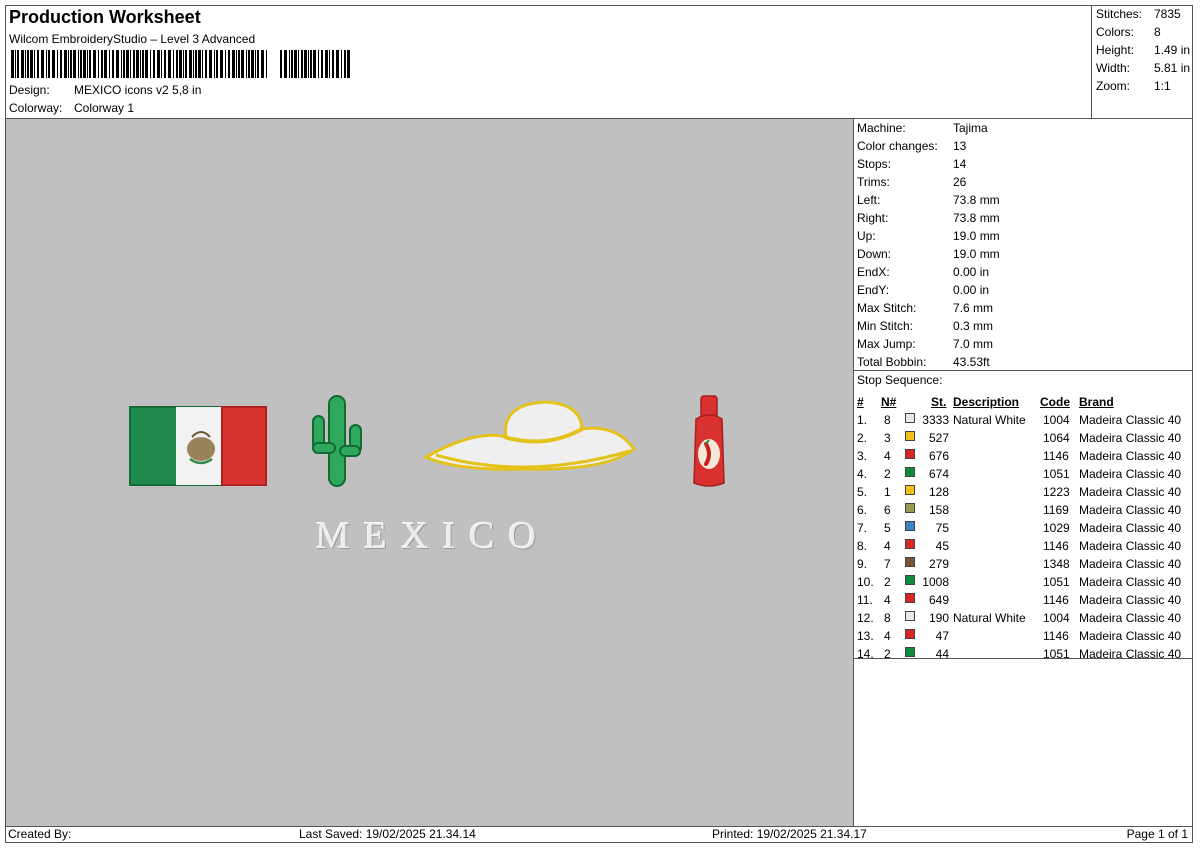 The height and width of the screenshot is (848, 1200). I want to click on info-value: 26, so click(960, 182).